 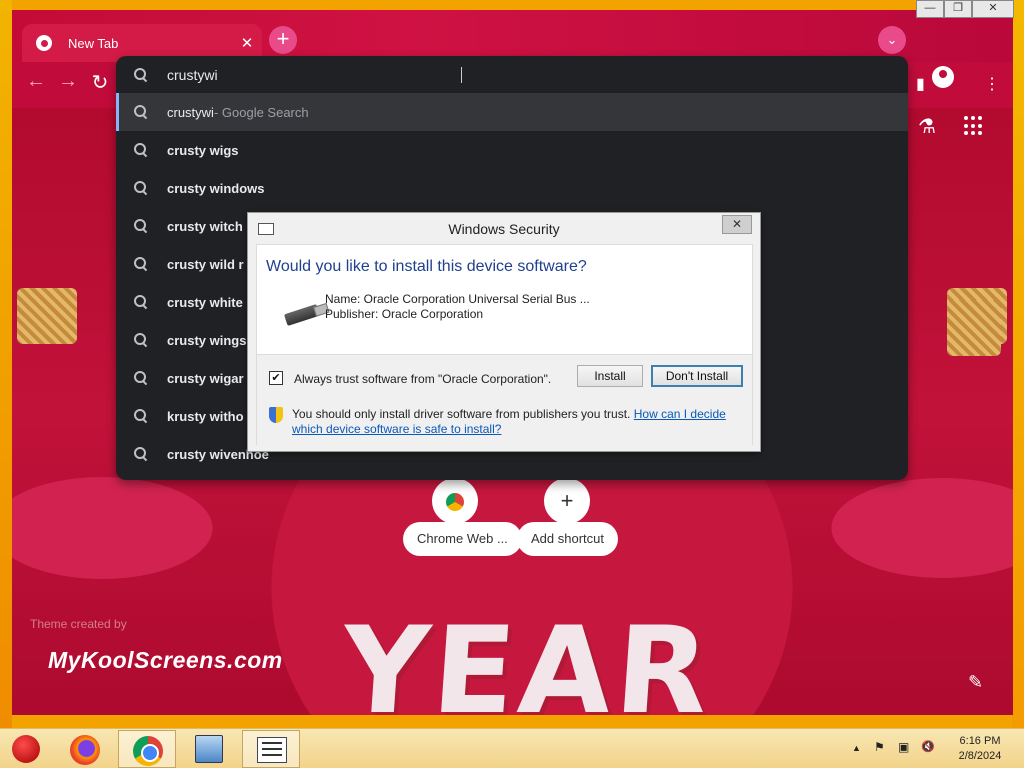 I want to click on suggestion-item: crusty windows, so click(x=512, y=188).